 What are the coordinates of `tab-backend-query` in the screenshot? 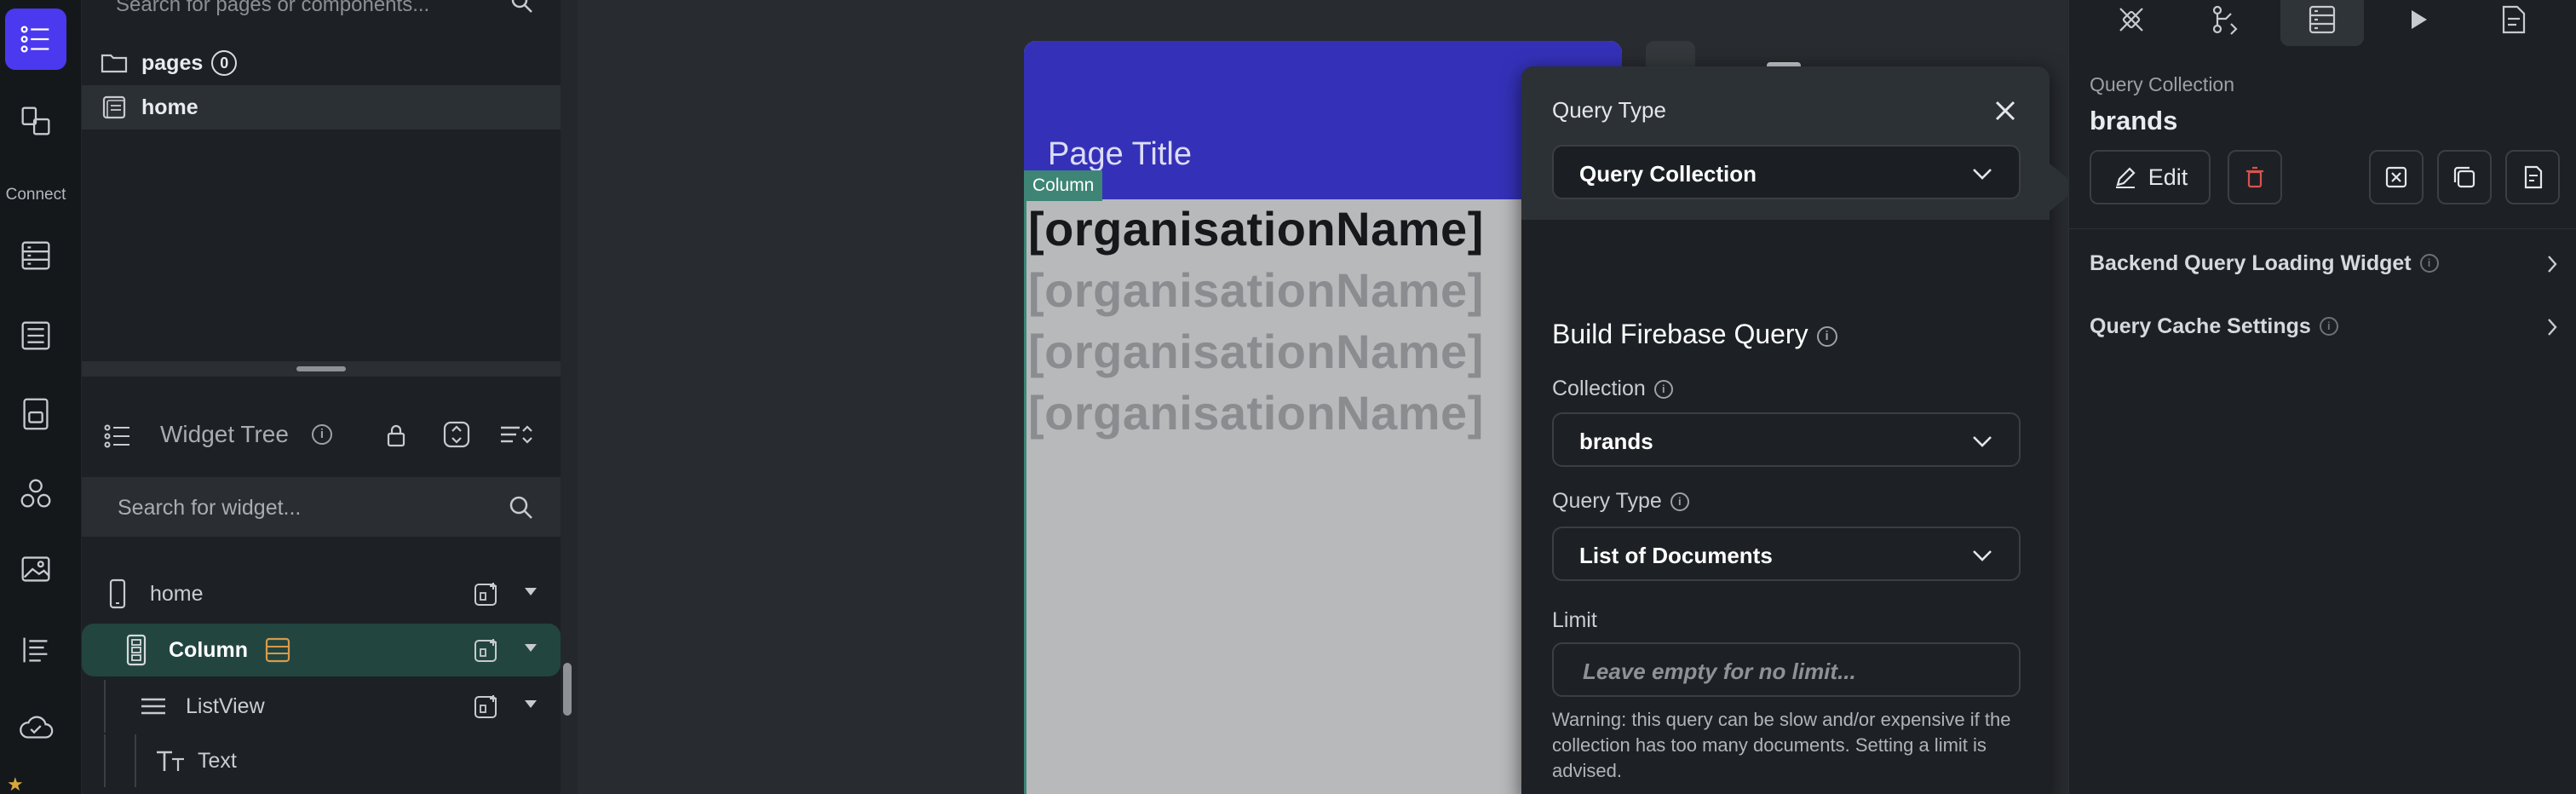 It's located at (2322, 23).